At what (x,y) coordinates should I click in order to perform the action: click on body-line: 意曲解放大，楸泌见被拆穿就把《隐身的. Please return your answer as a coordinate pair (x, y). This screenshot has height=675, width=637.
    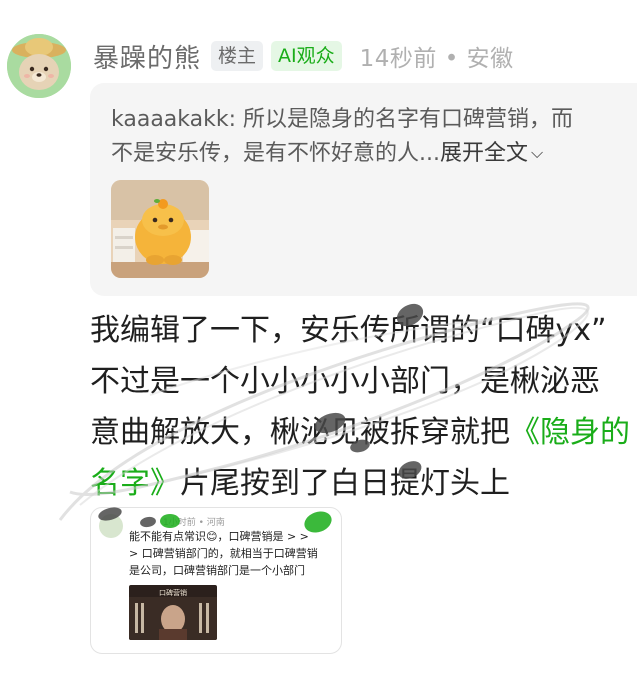
    Looking at the image, I should click on (363, 432).